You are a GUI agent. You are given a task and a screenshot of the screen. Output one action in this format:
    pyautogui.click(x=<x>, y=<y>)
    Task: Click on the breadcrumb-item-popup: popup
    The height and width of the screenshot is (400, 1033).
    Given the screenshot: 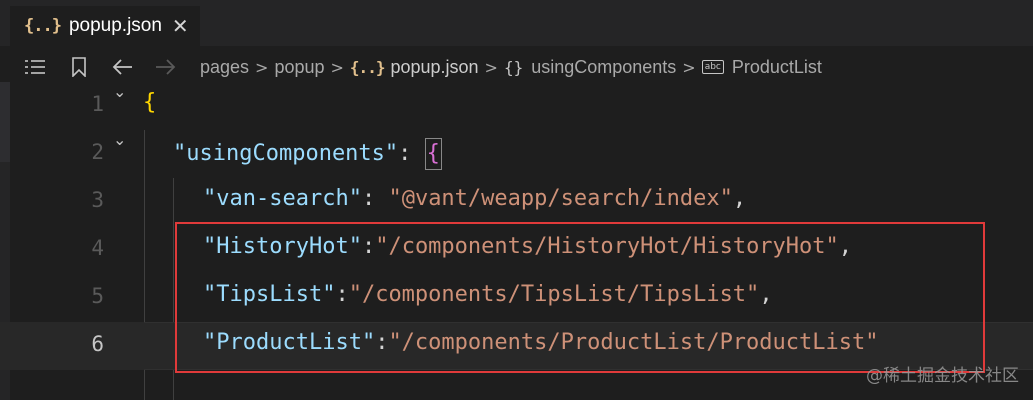 What is the action you would take?
    pyautogui.click(x=299, y=67)
    